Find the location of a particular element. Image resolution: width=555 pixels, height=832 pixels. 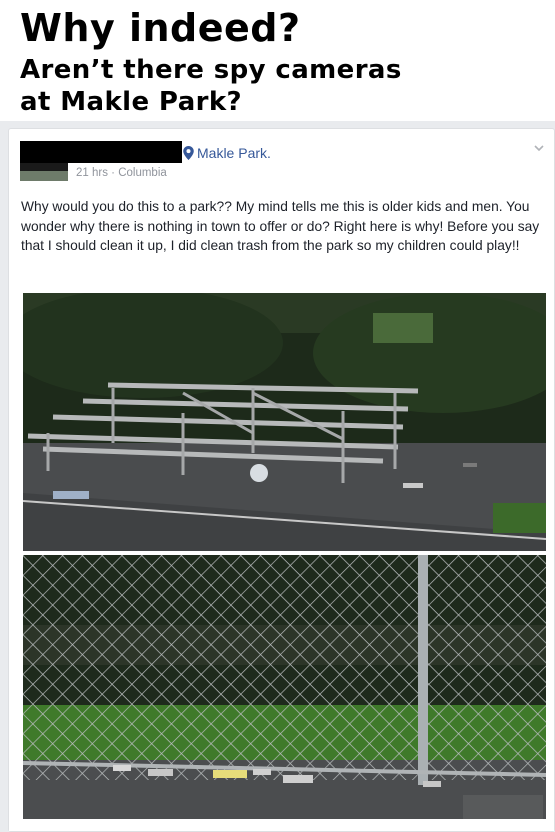

avatar-photo-strip is located at coordinates (44, 176).